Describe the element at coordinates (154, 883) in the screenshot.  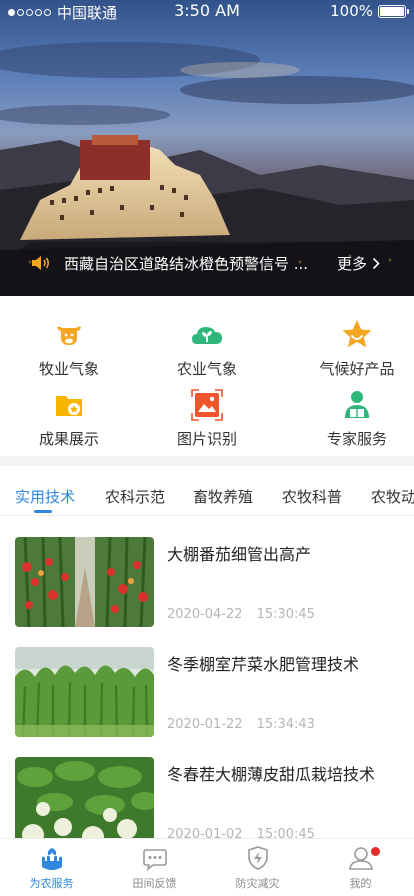
I see `nav-label: 田间反馈` at that location.